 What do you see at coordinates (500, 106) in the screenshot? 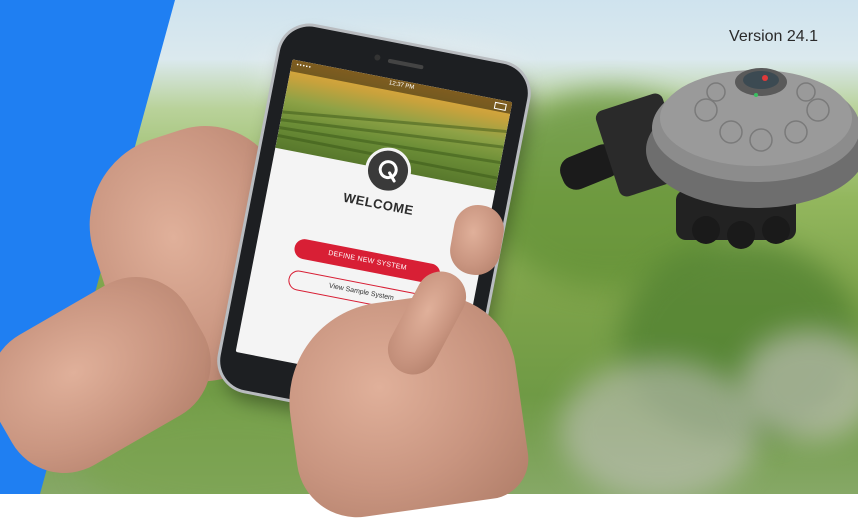
I see `battery-icon` at bounding box center [500, 106].